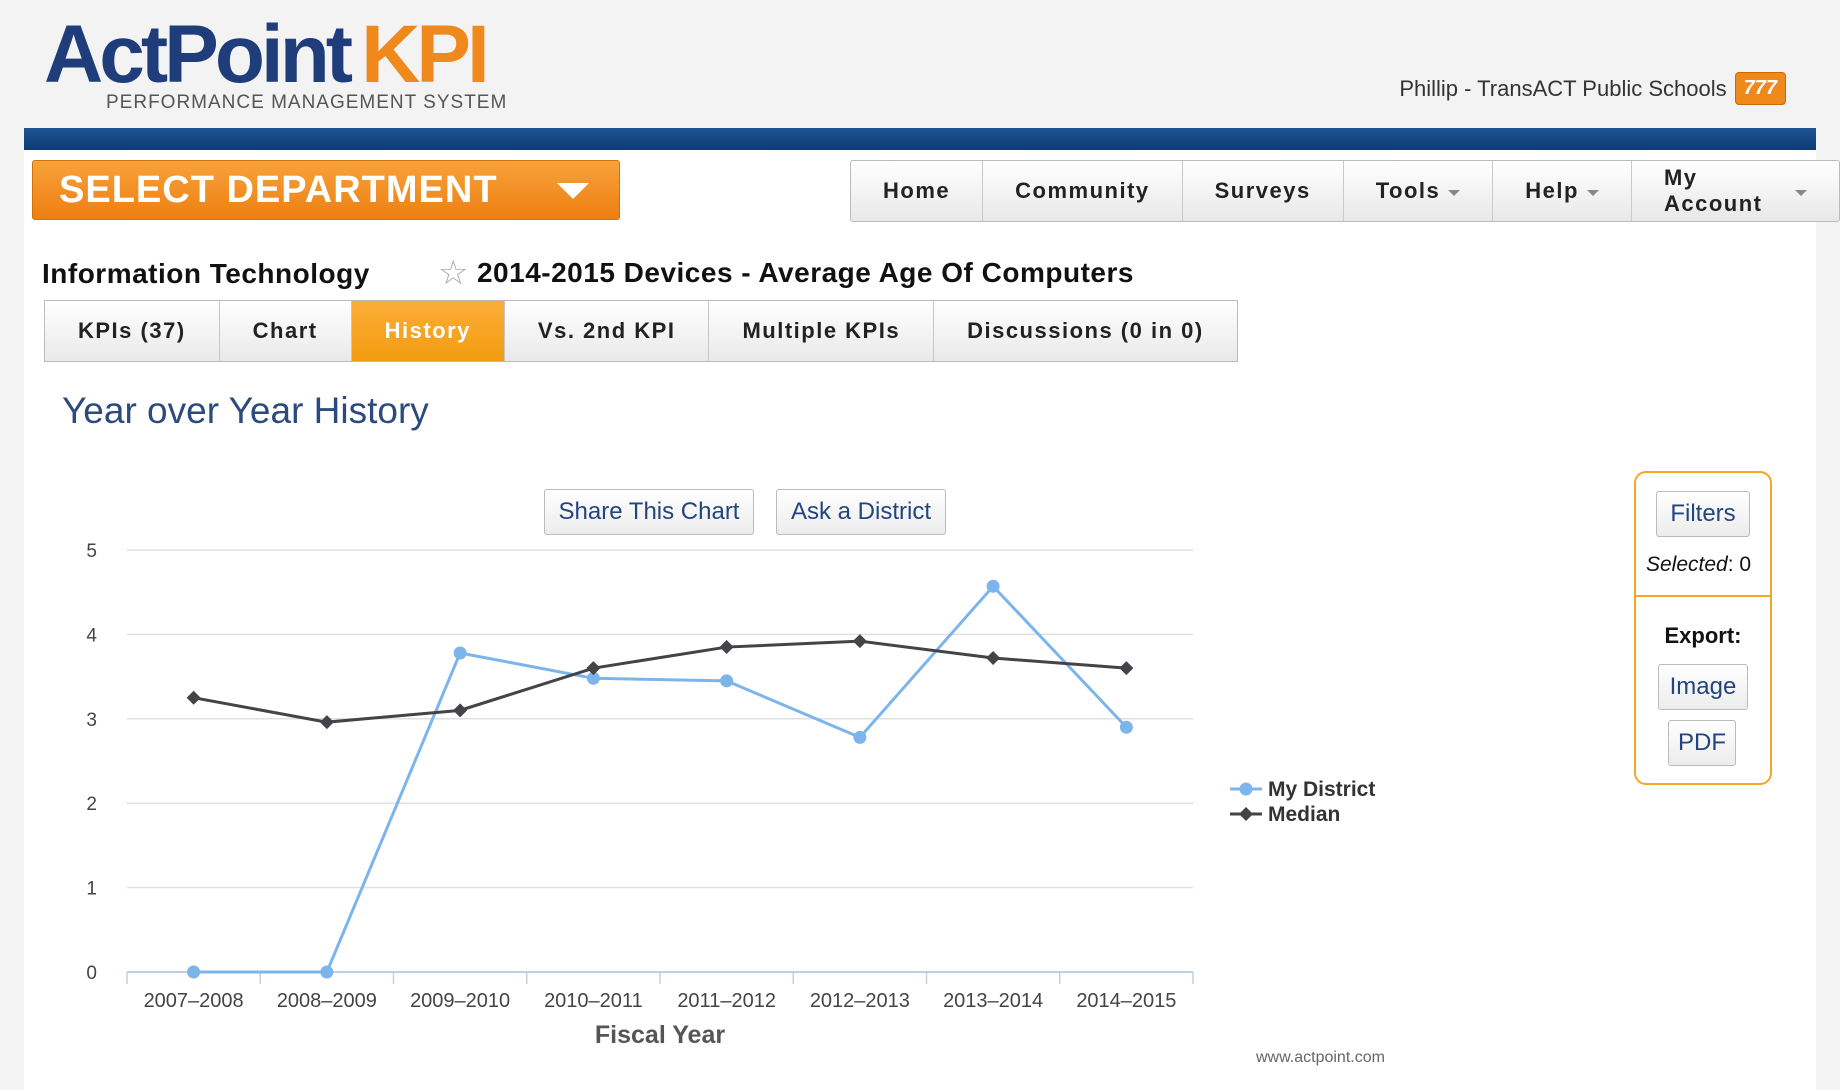  I want to click on nav-community: Community, so click(1083, 191).